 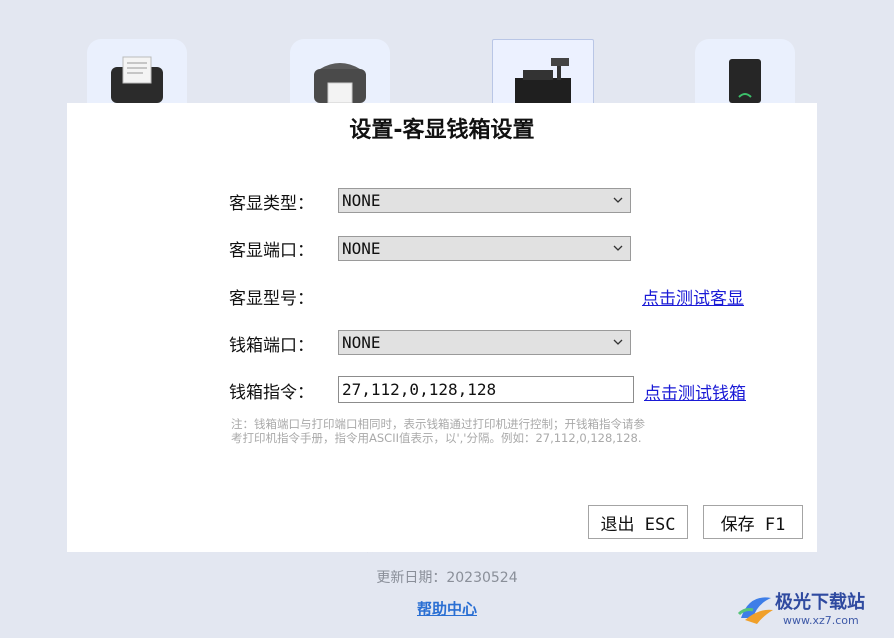 What do you see at coordinates (340, 83) in the screenshot?
I see `label-printer-icon` at bounding box center [340, 83].